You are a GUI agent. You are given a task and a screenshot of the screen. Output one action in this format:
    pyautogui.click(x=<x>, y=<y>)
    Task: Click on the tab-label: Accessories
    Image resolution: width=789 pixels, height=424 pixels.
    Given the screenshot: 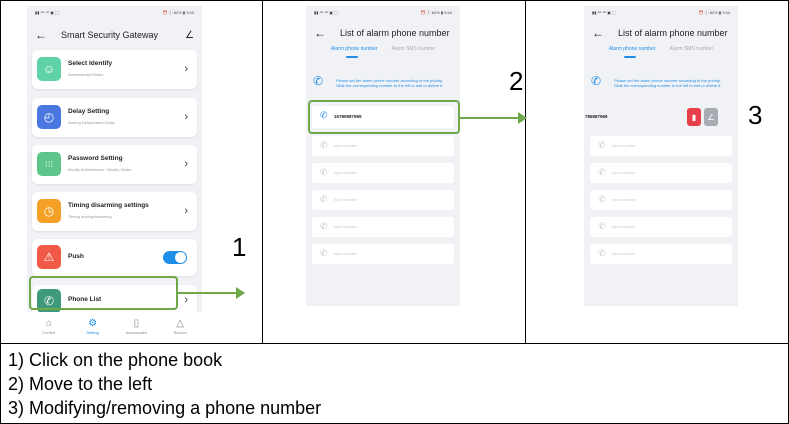 What is the action you would take?
    pyautogui.click(x=136, y=332)
    